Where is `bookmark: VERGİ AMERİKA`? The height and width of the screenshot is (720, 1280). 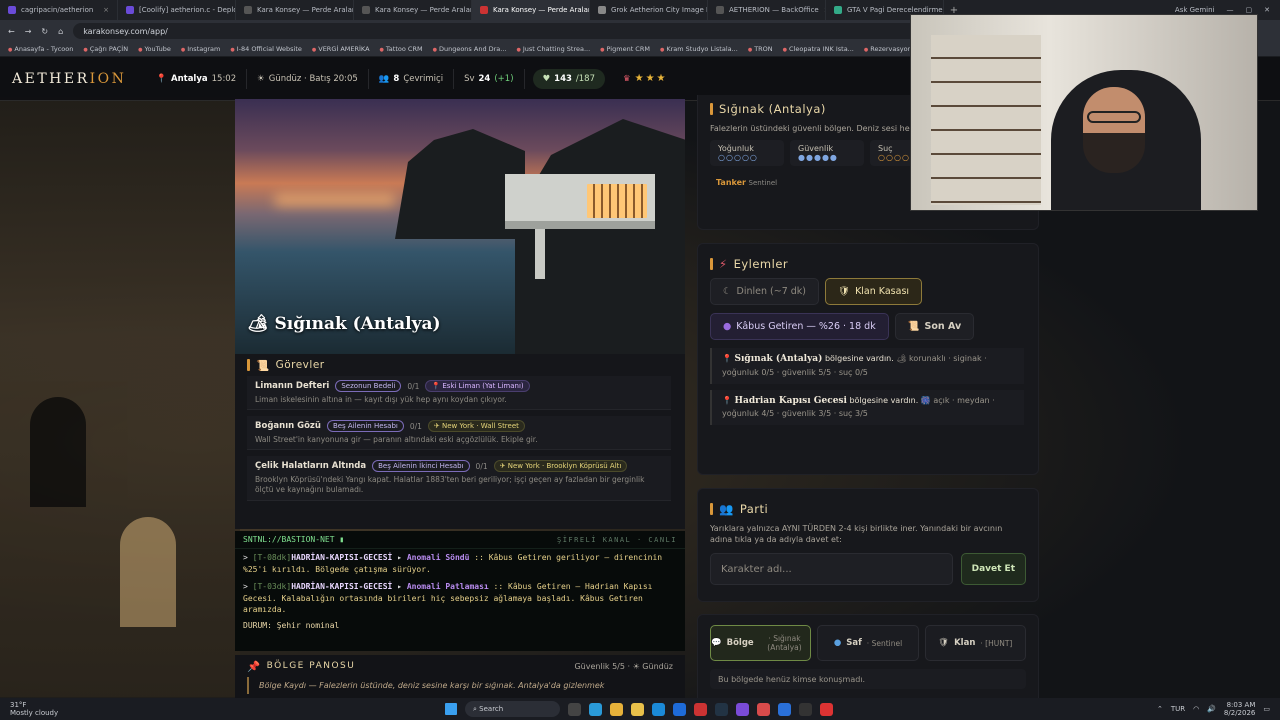 bookmark: VERGİ AMERİKA is located at coordinates (340, 49).